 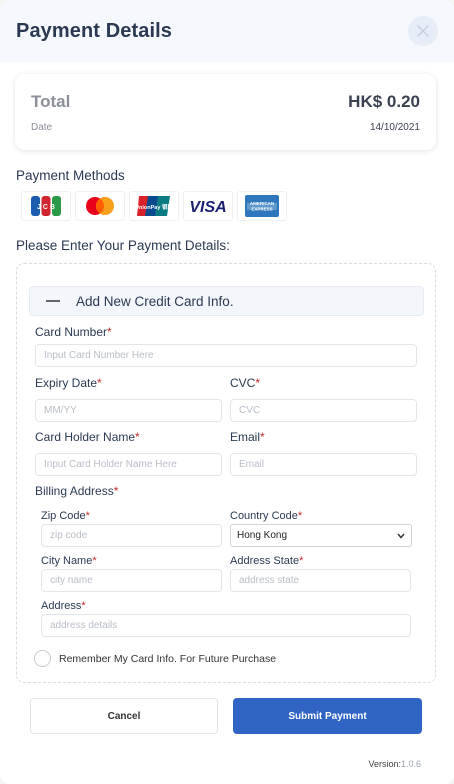 I want to click on add-card-toggle: Add New Credit Card Info., so click(x=226, y=301).